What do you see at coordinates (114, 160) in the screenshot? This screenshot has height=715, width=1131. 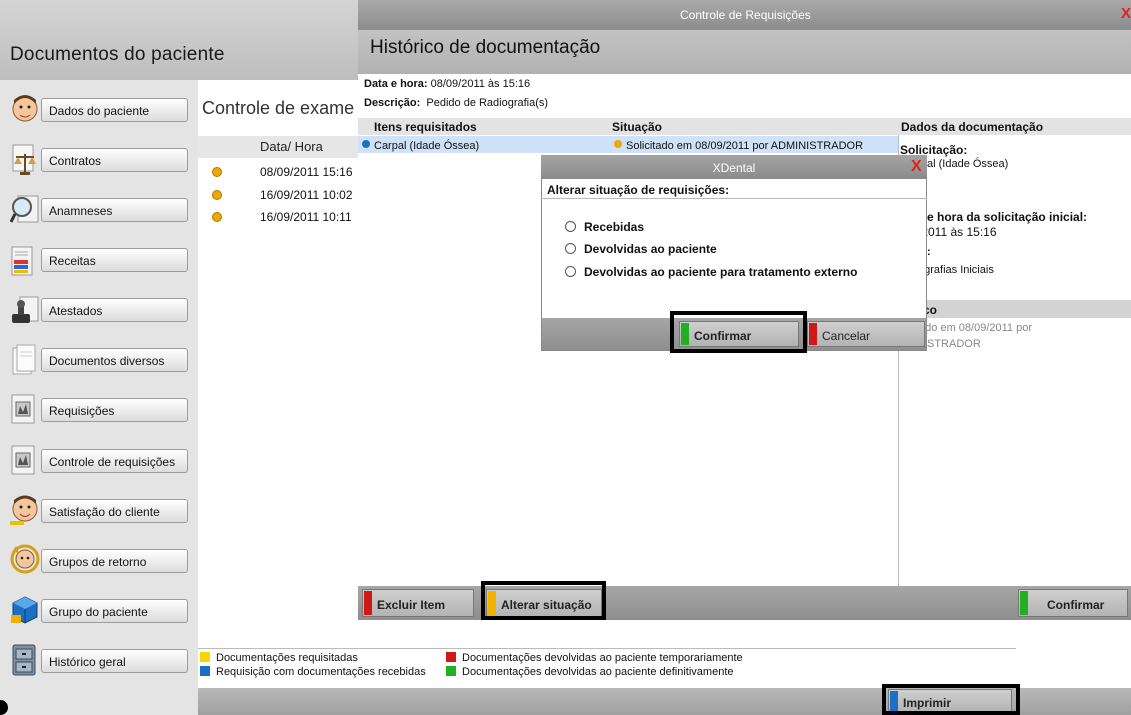 I see `sidebar-item-contratos: Contratos` at bounding box center [114, 160].